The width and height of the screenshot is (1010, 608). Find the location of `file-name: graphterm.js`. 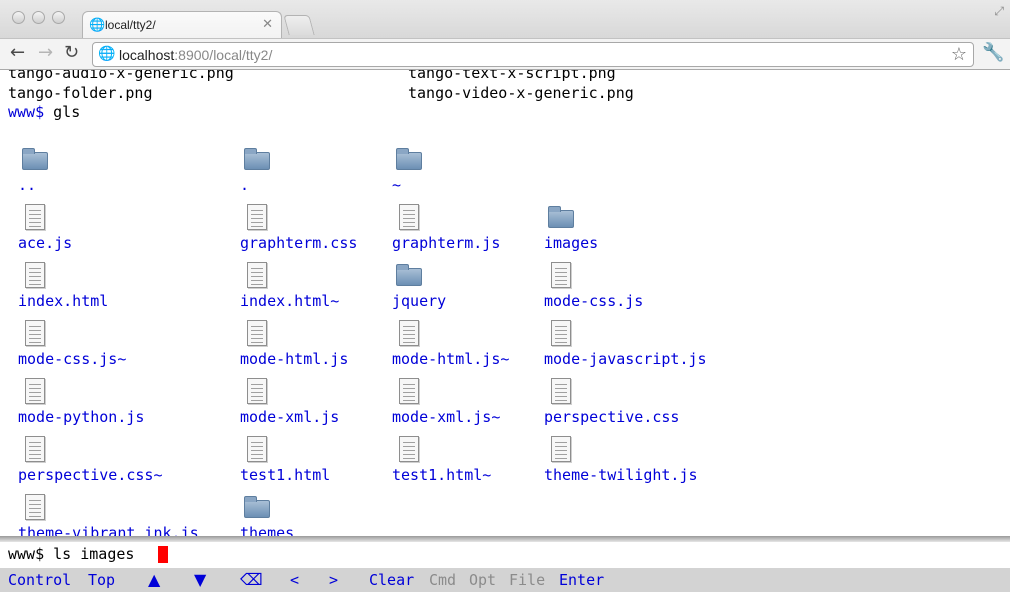

file-name: graphterm.js is located at coordinates (446, 243).